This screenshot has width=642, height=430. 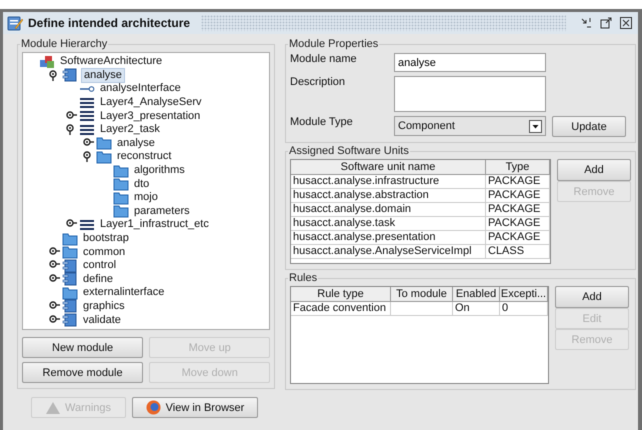 I want to click on panel-title: Module Properties, so click(x=334, y=44).